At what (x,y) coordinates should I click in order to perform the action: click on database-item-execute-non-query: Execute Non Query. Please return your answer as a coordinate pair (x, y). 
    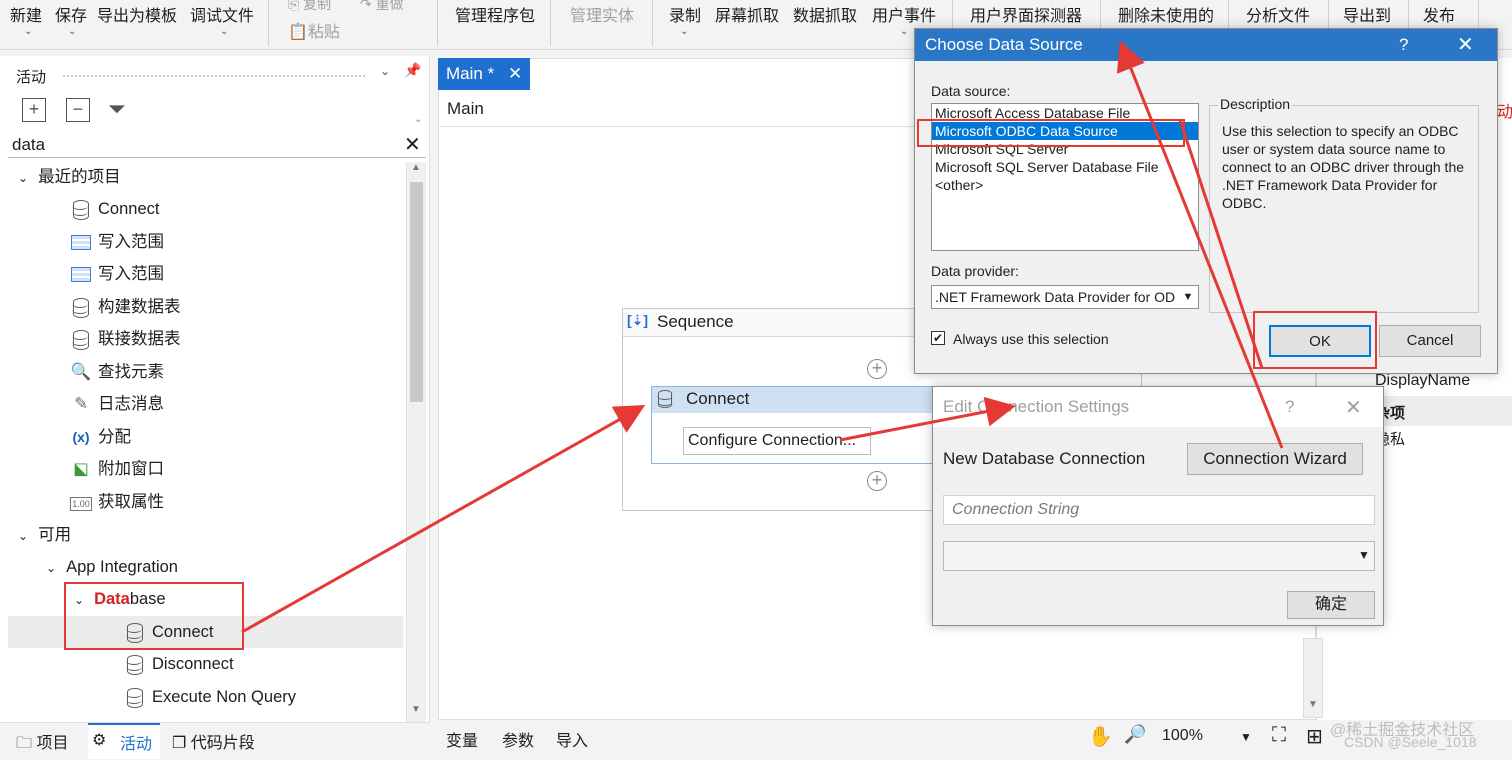
    Looking at the image, I should click on (210, 697).